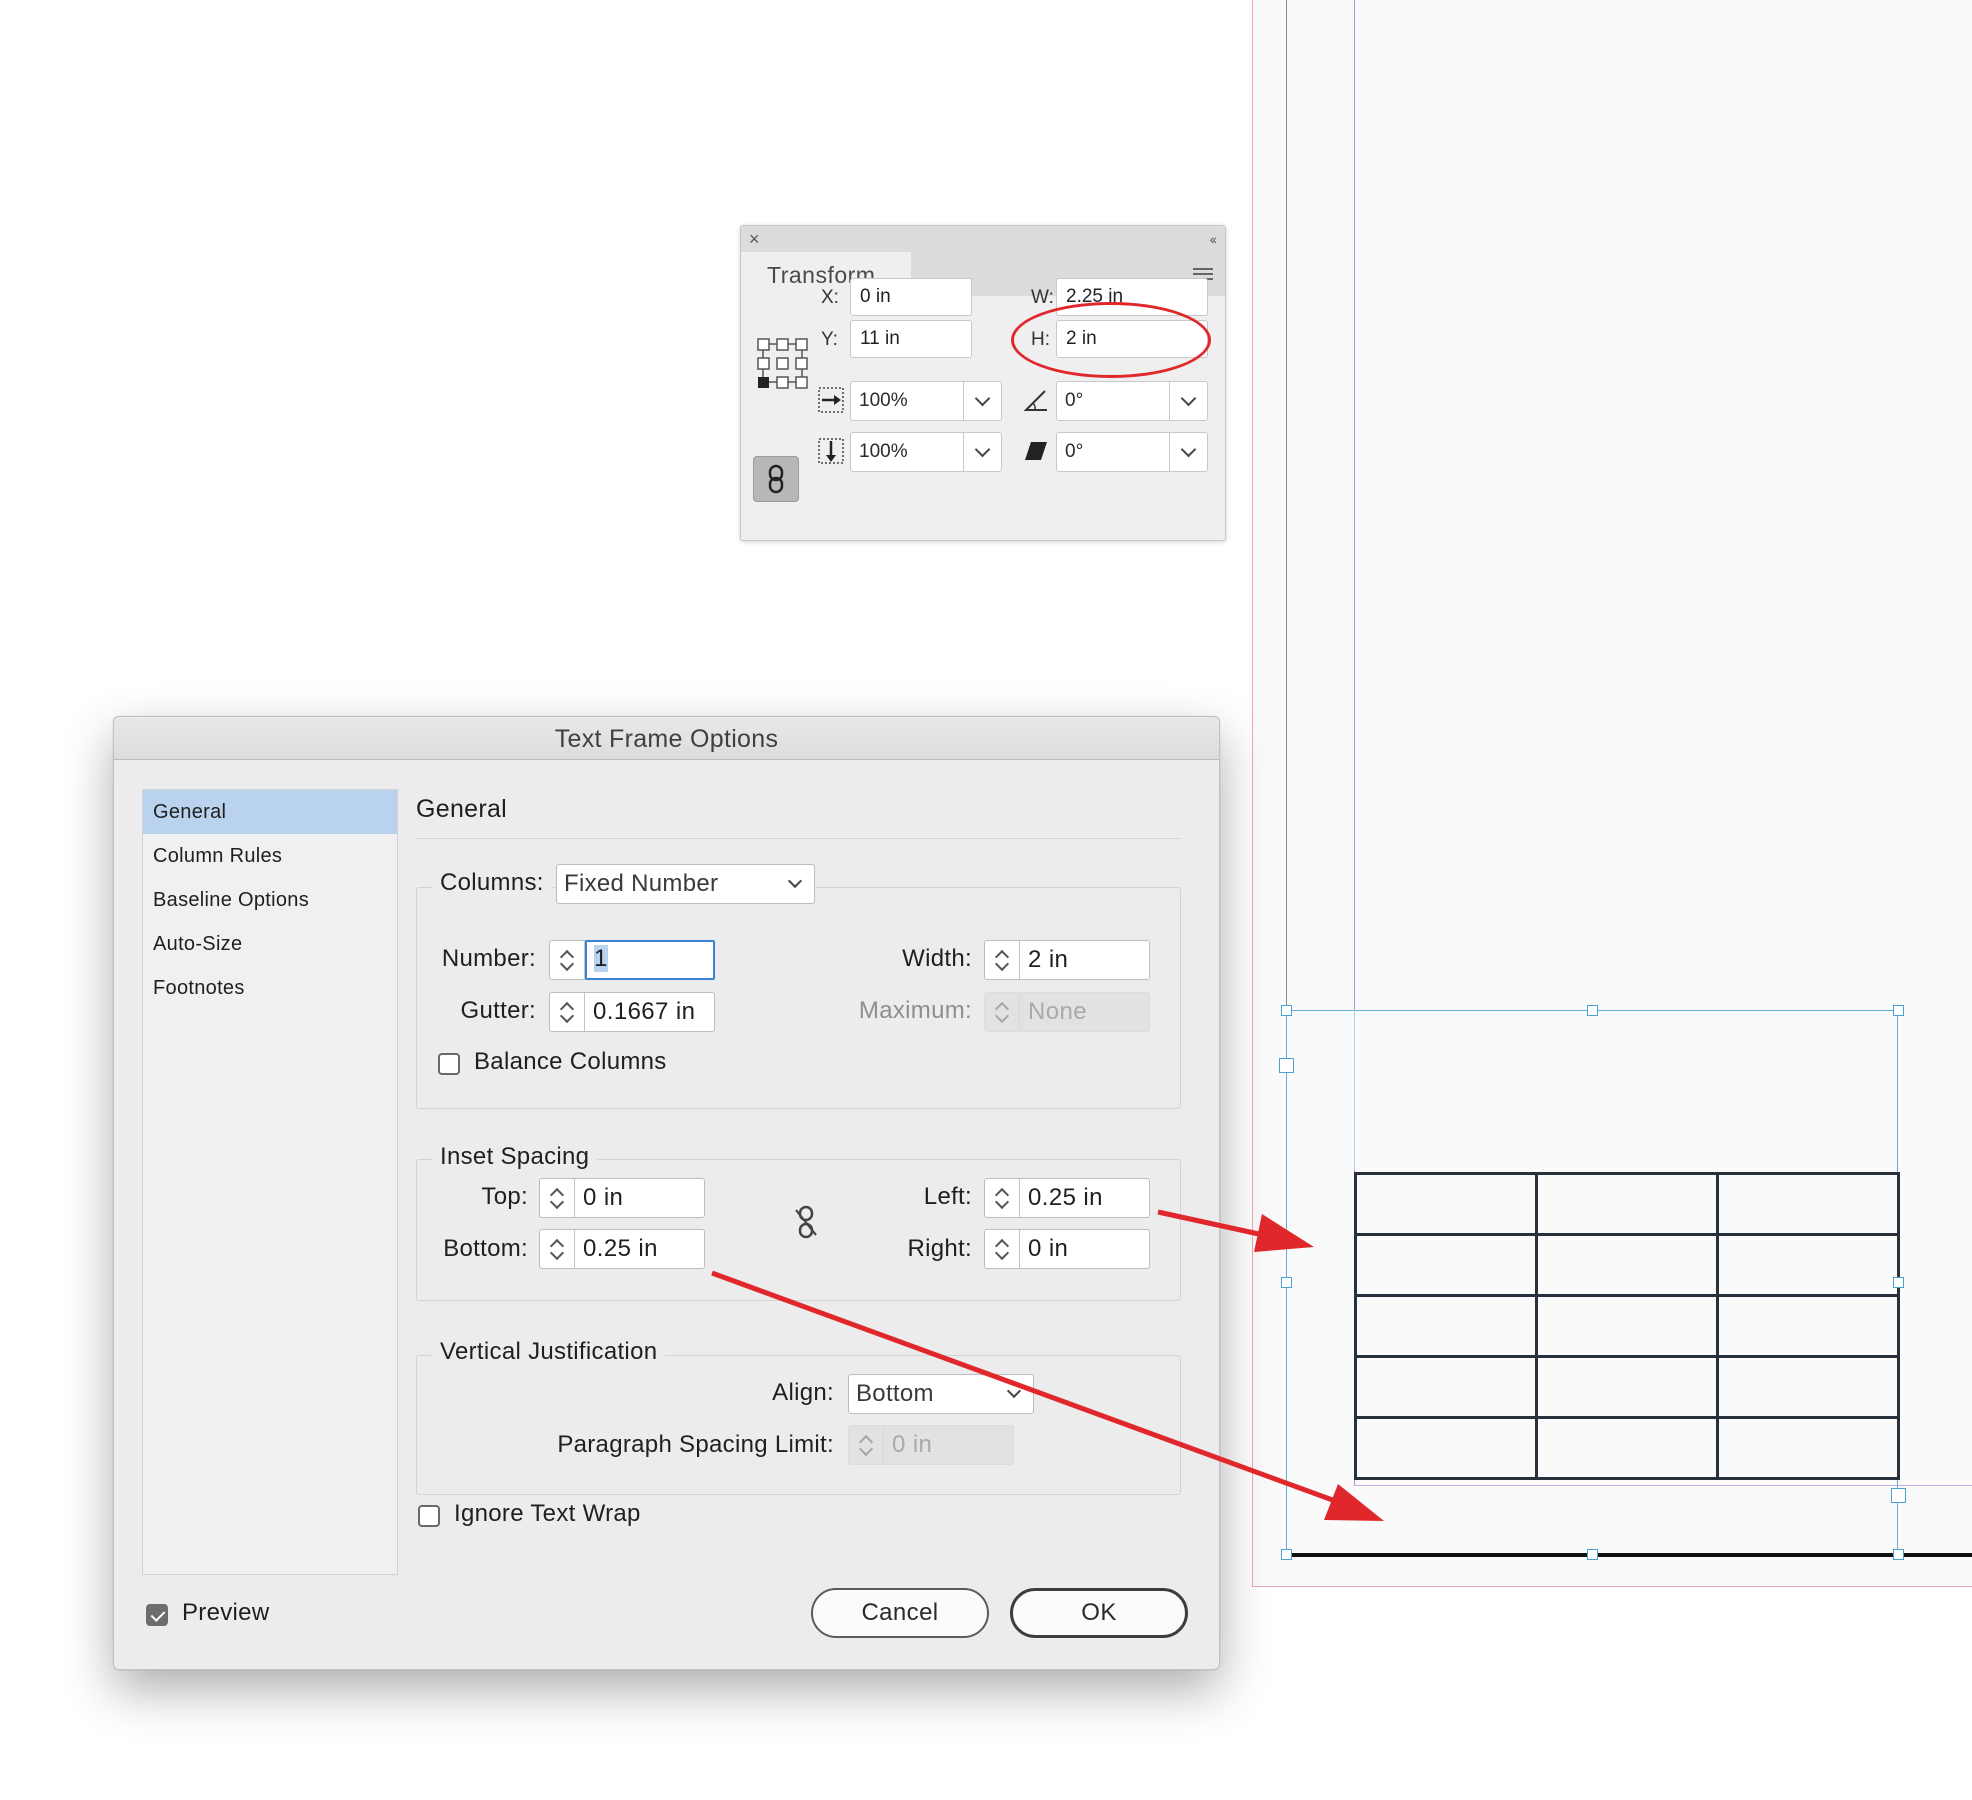  I want to click on annotation-arrow-left-inset, so click(1213, 1224).